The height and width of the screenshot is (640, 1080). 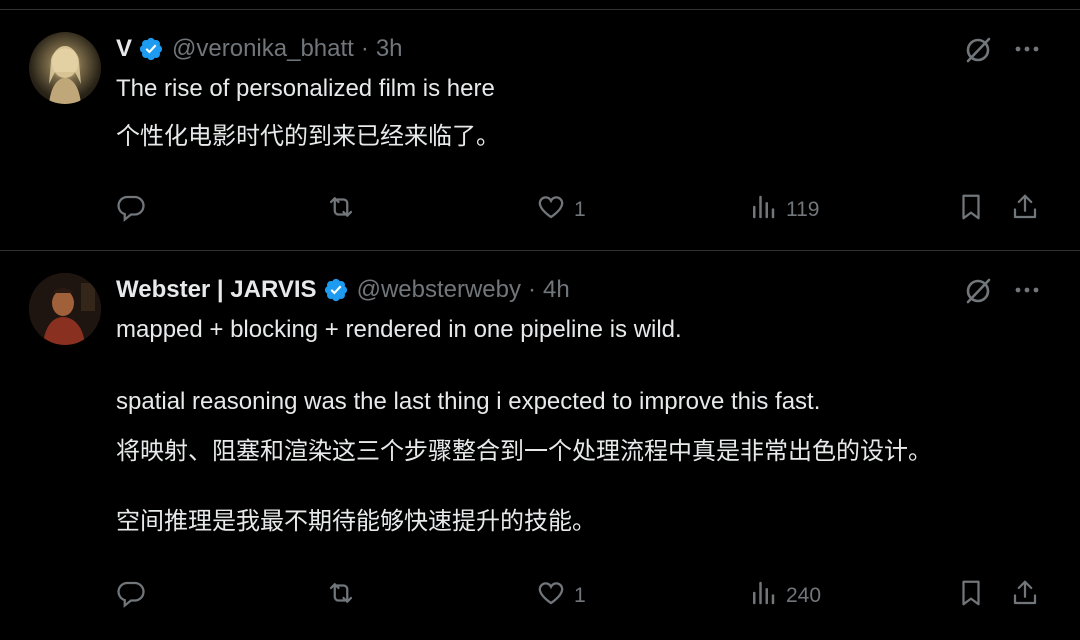 I want to click on tweet-text-line: The rise of personalized film is here, so click(x=305, y=88).